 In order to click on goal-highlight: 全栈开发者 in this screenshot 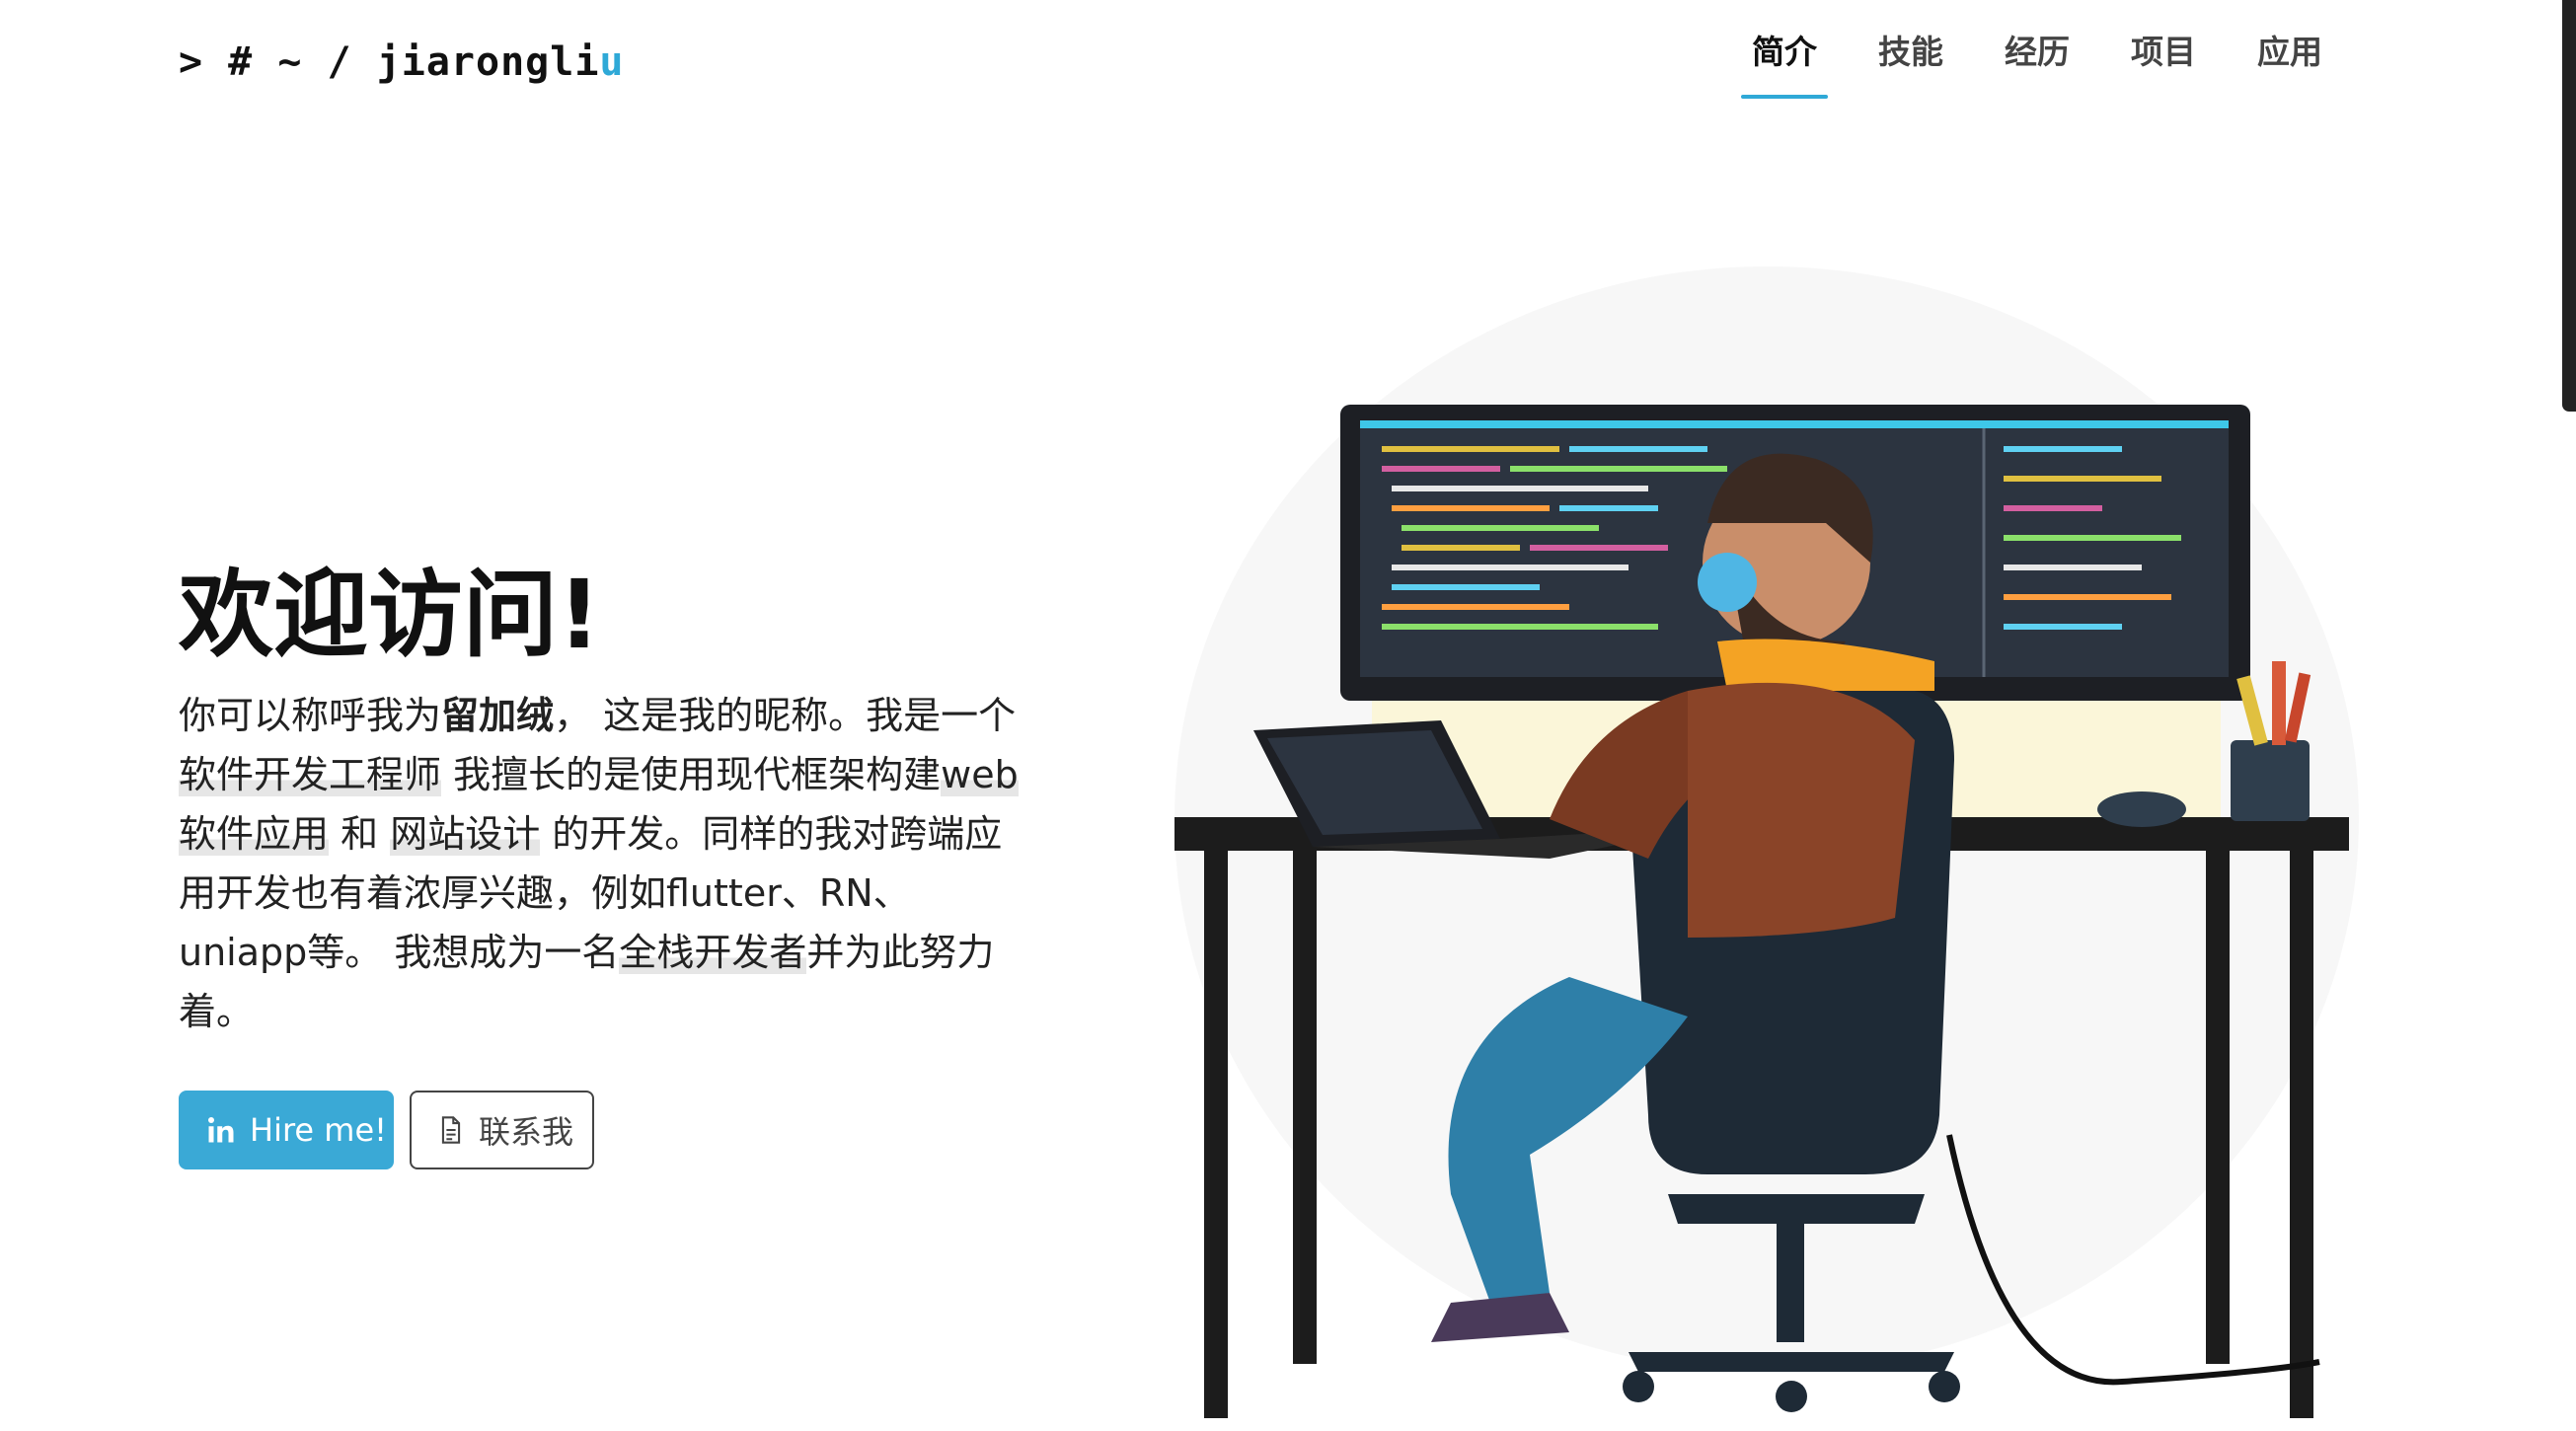, I will do `click(713, 952)`.